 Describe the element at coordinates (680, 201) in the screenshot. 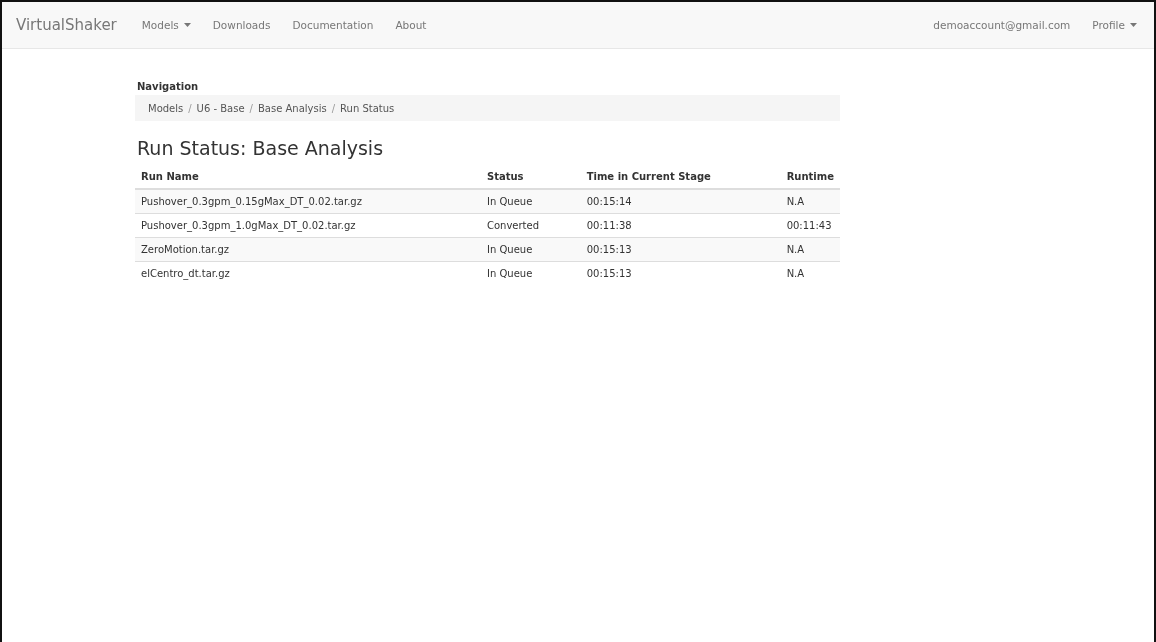

I see `table-cell: 00:15:14` at that location.